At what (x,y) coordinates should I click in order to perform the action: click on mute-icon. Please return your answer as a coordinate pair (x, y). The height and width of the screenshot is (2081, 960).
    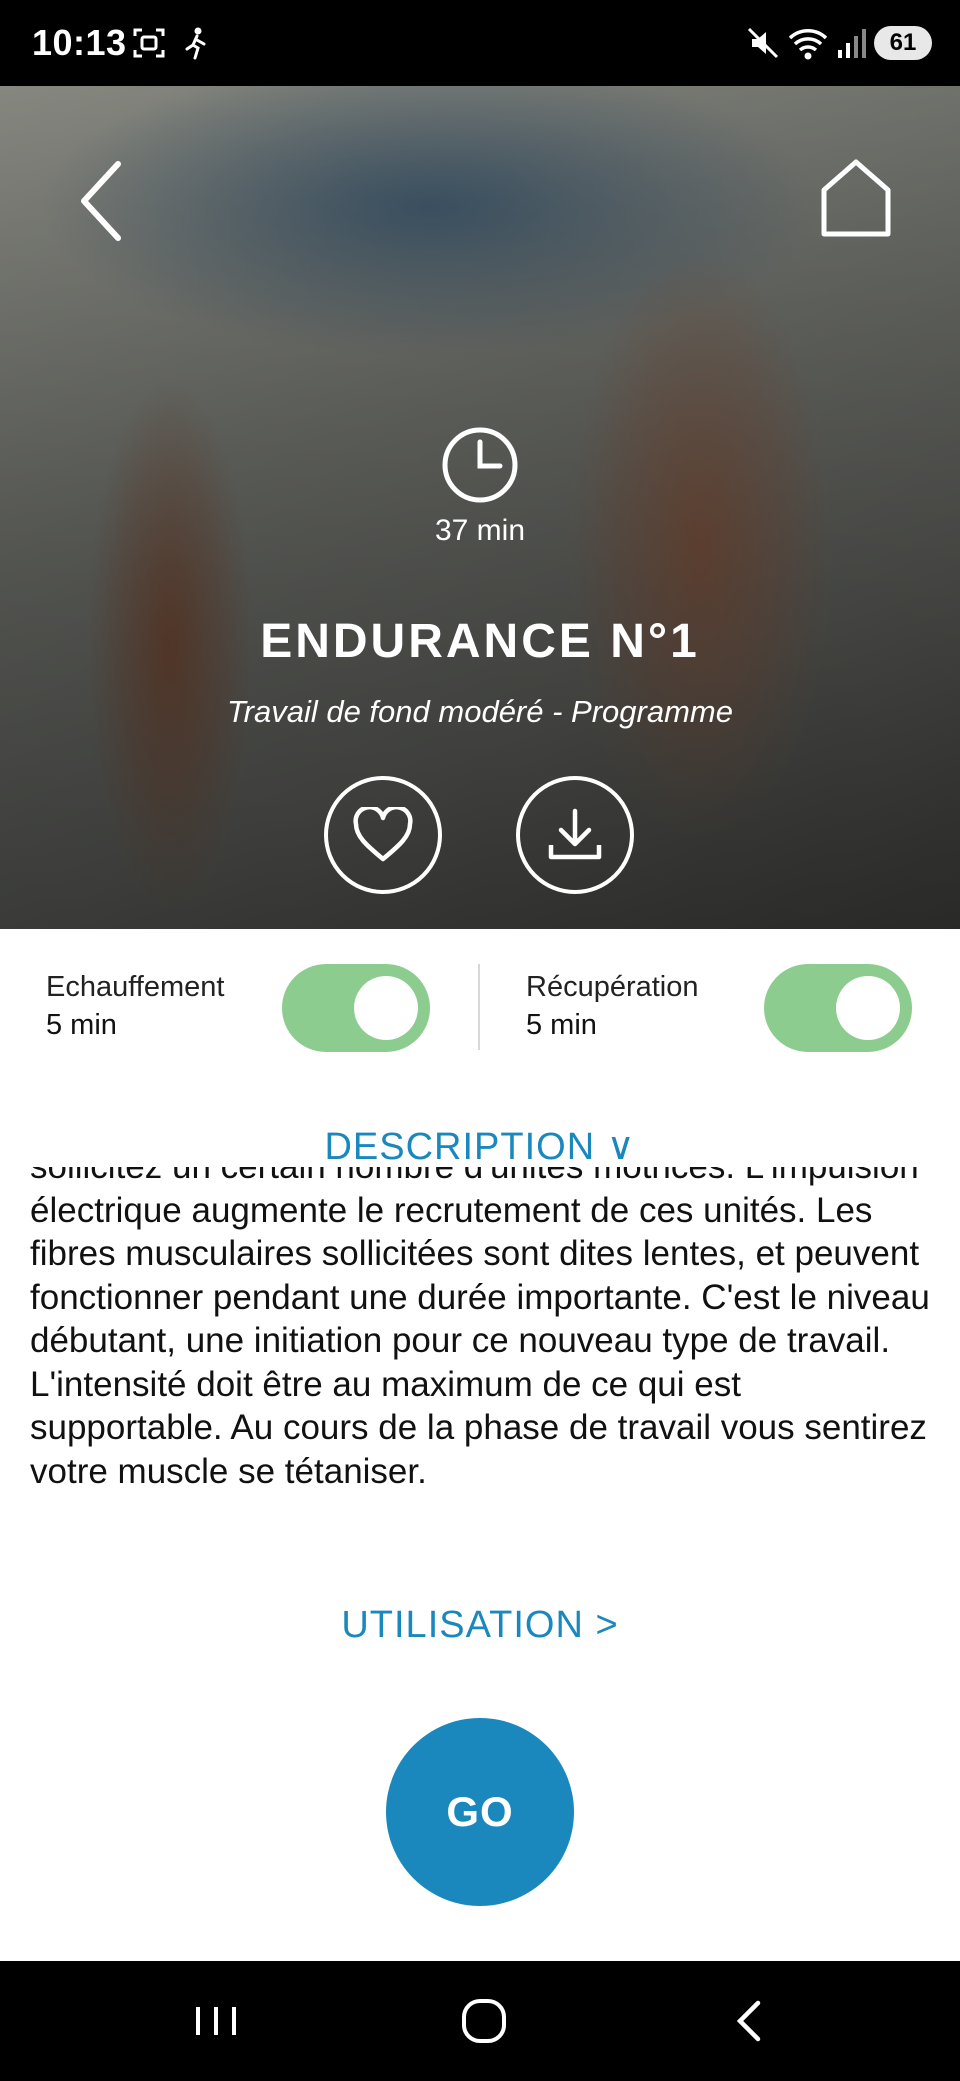
    Looking at the image, I should click on (763, 43).